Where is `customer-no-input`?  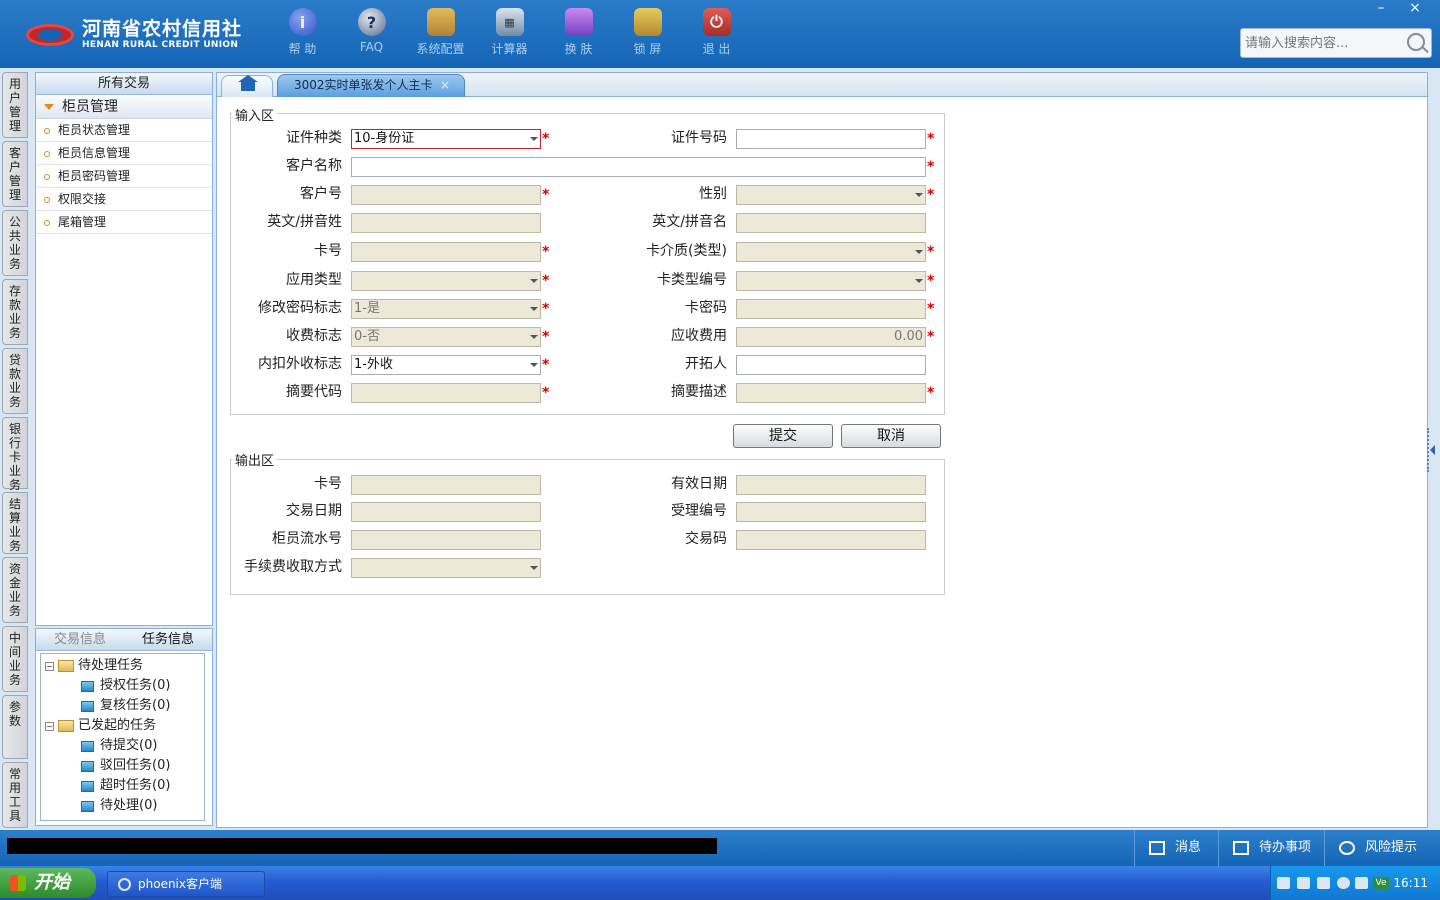
customer-no-input is located at coordinates (446, 195).